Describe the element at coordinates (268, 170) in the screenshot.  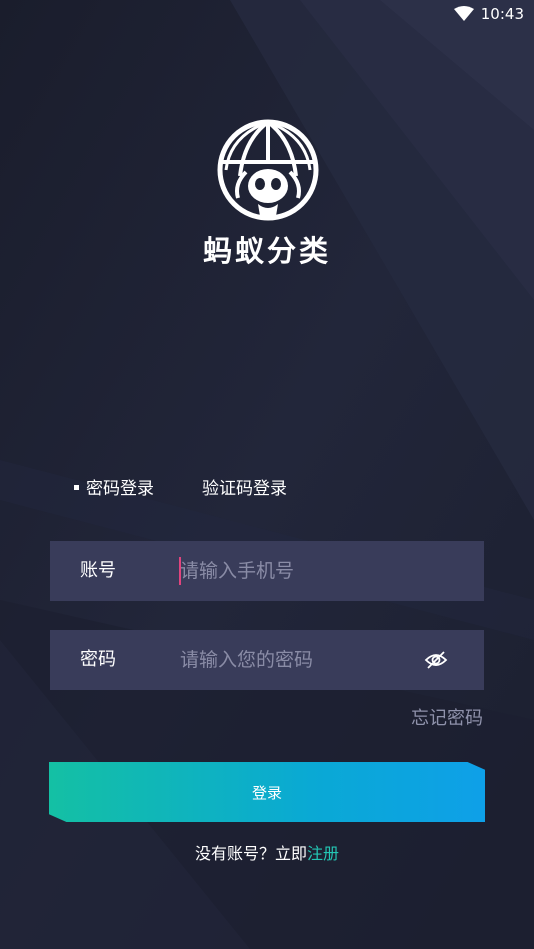
I see `ant-globe-logo` at that location.